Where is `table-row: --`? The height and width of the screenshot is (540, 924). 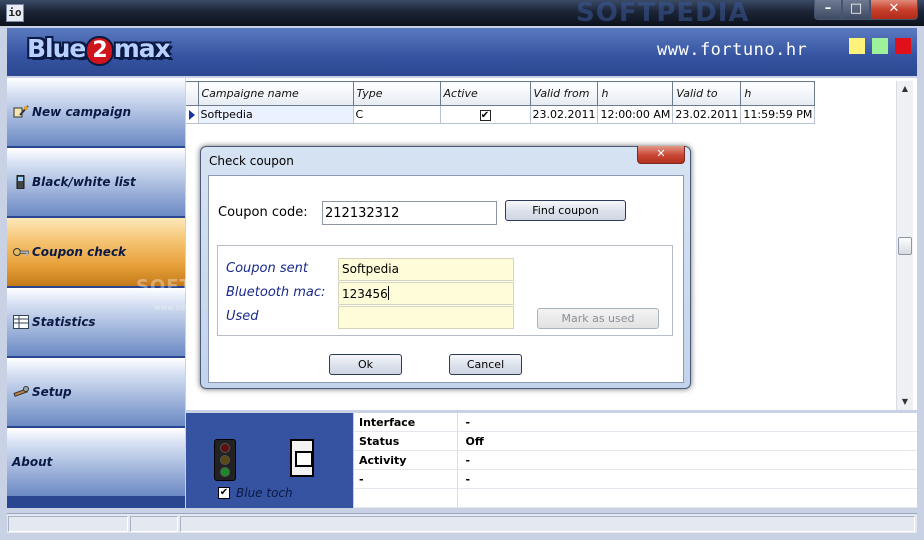
table-row: -- is located at coordinates (635, 479).